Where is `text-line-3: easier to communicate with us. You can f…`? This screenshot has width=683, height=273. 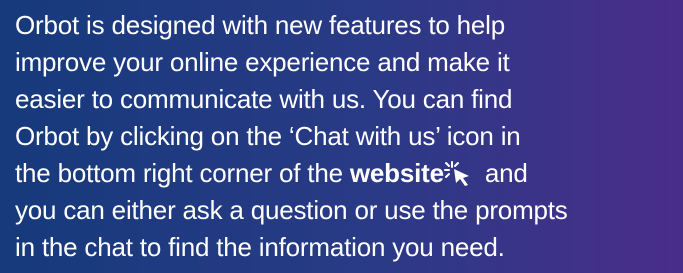
text-line-3: easier to communicate with us. You can f… is located at coordinates (264, 99).